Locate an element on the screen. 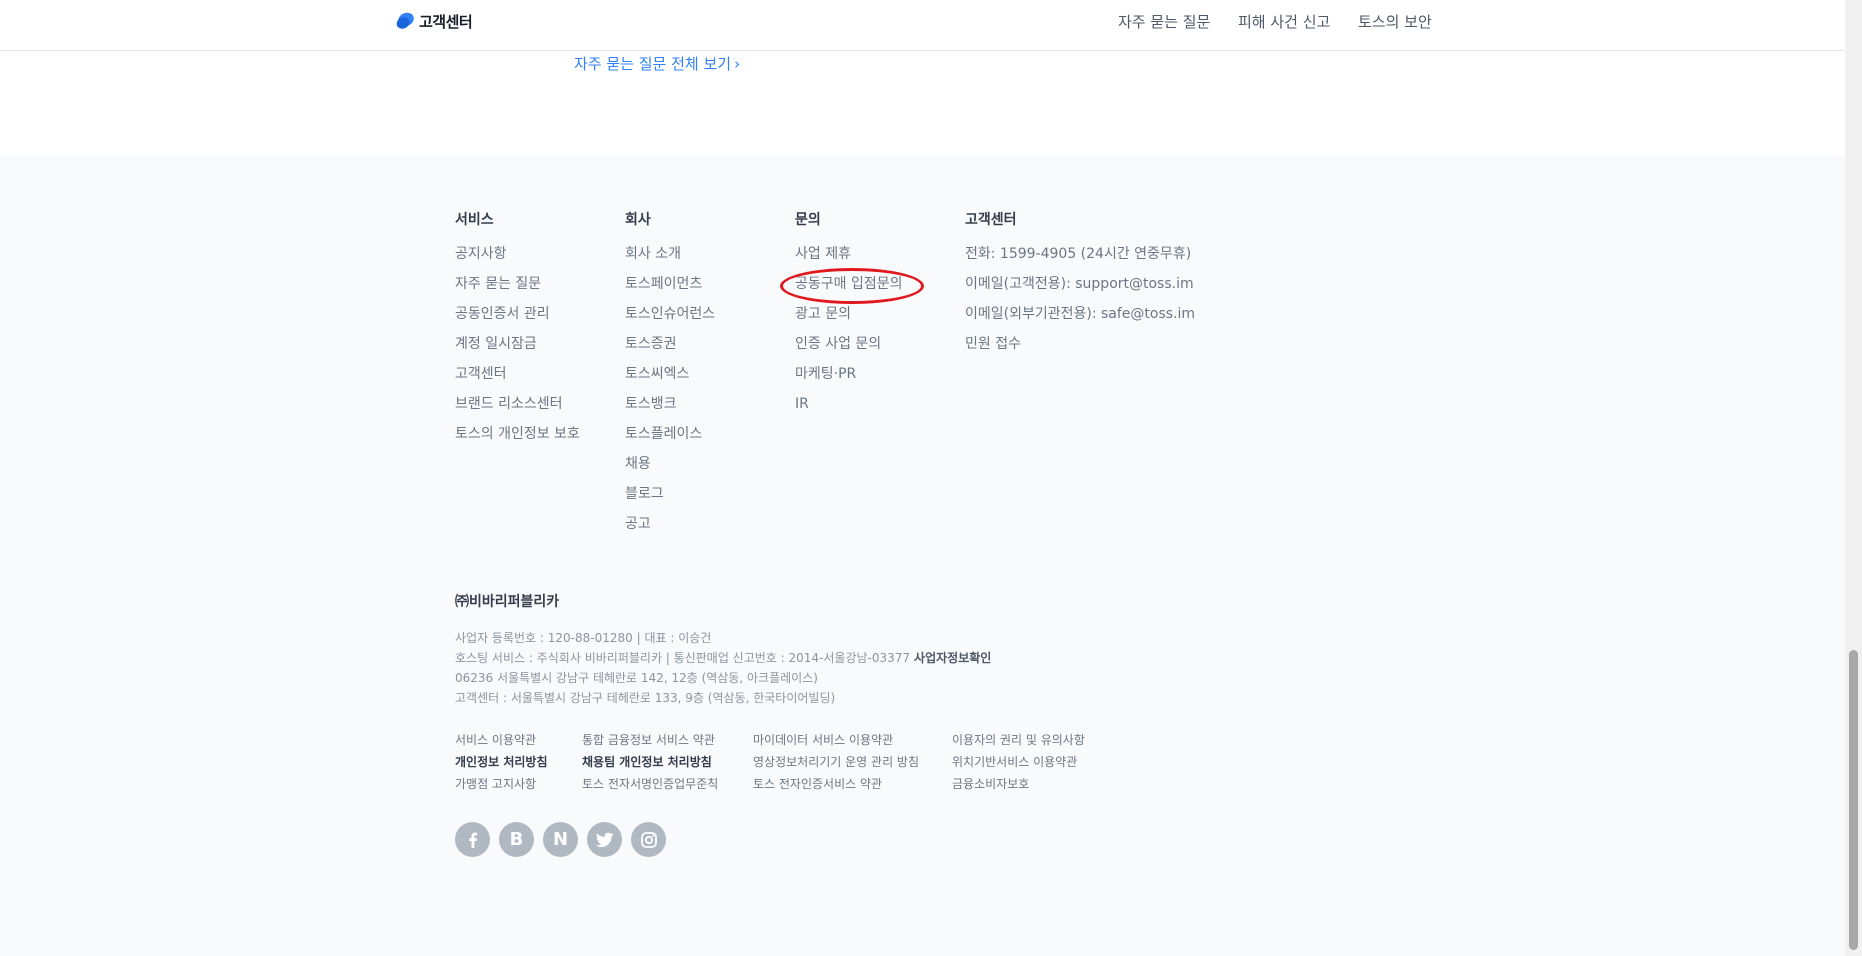 The height and width of the screenshot is (956, 1862). company-info-line: 사업자 등록번호 : 120-88-01280 | 대표 : 이승건 is located at coordinates (583, 638).